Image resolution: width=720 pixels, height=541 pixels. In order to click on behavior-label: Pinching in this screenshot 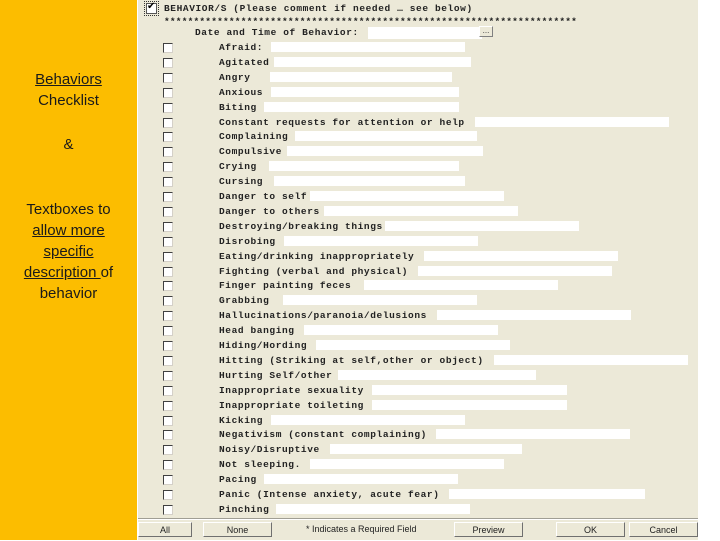, I will do `click(244, 509)`.